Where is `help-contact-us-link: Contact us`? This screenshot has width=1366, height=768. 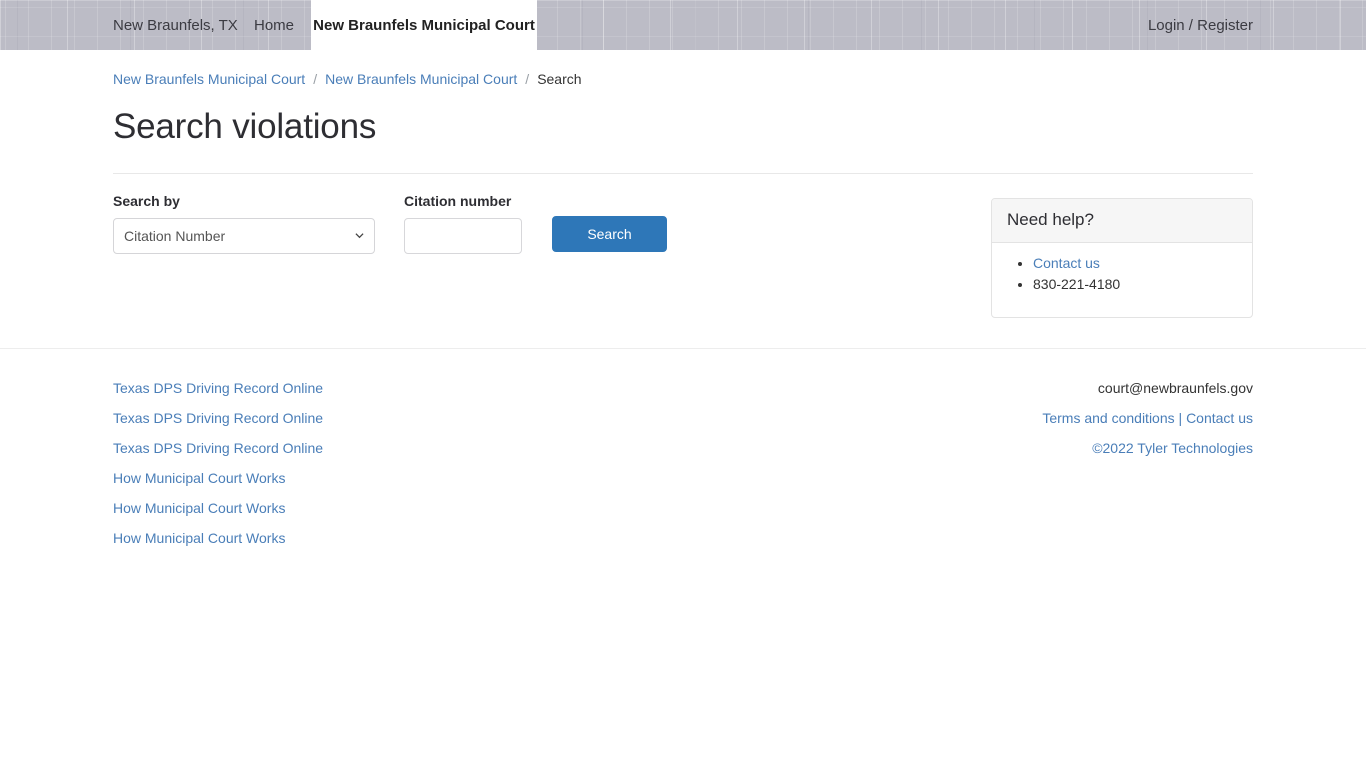 help-contact-us-link: Contact us is located at coordinates (1066, 263).